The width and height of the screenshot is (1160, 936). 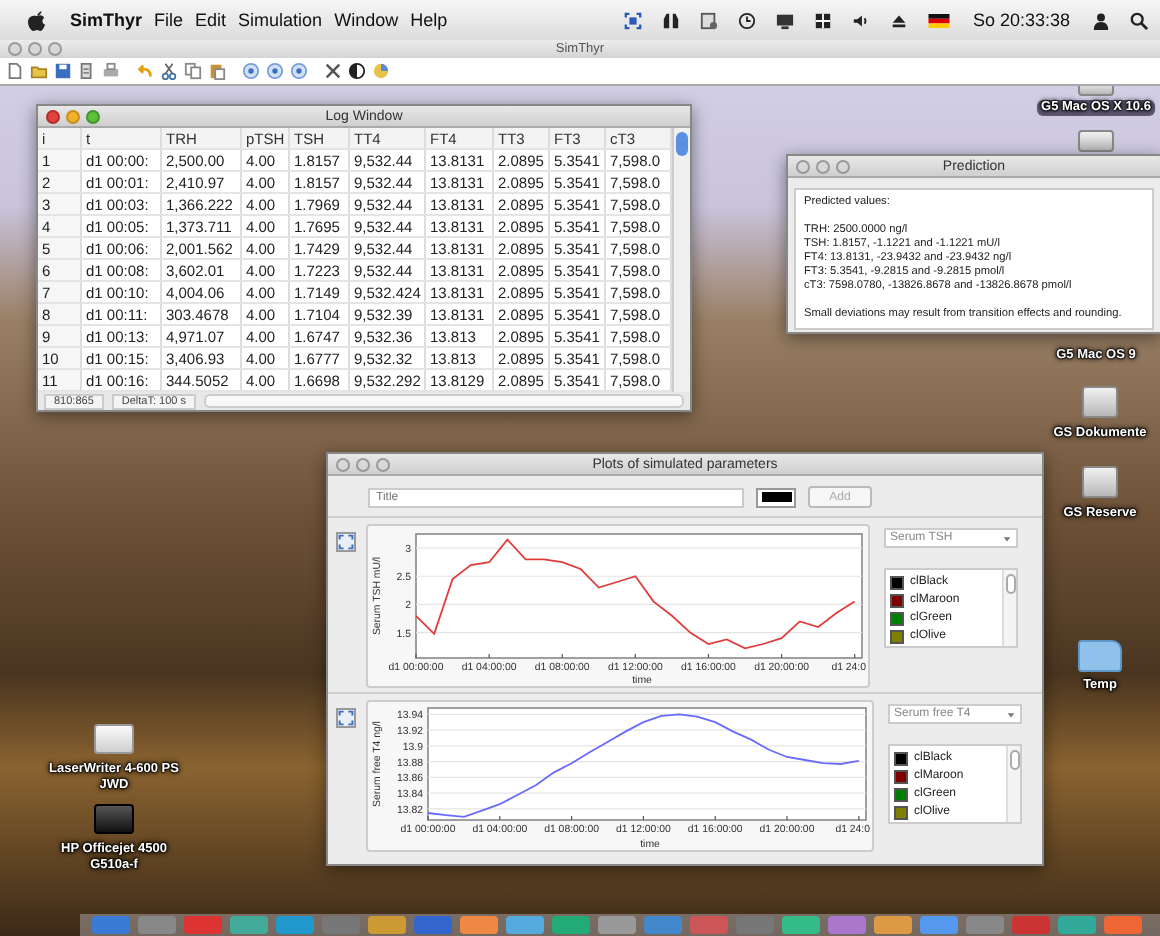 I want to click on color-well, so click(x=776, y=497).